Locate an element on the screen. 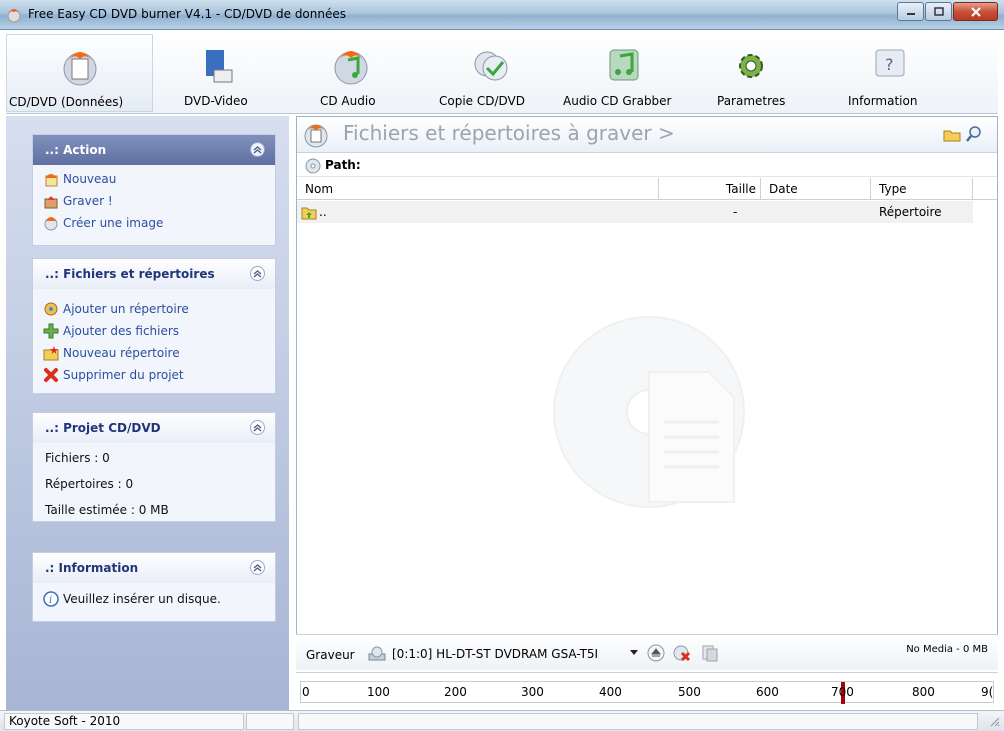 The height and width of the screenshot is (731, 1004). cd-audio-icon is located at coordinates (351, 68).